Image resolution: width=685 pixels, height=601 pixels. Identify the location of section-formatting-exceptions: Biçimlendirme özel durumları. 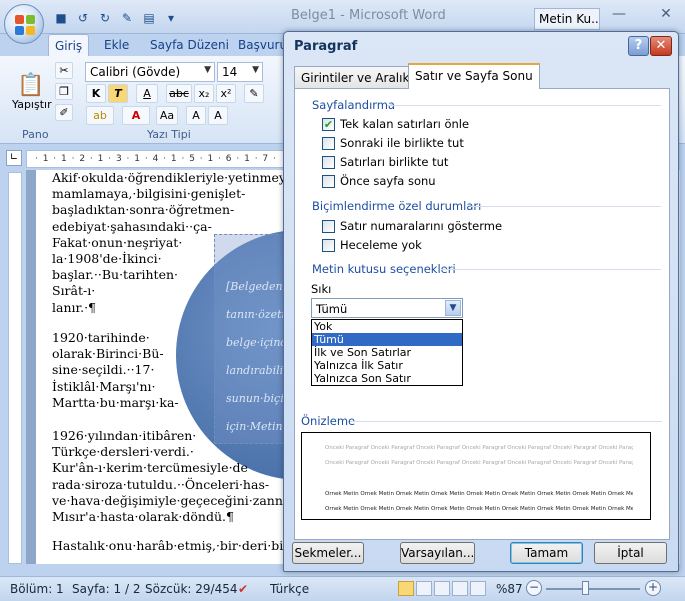
(397, 206).